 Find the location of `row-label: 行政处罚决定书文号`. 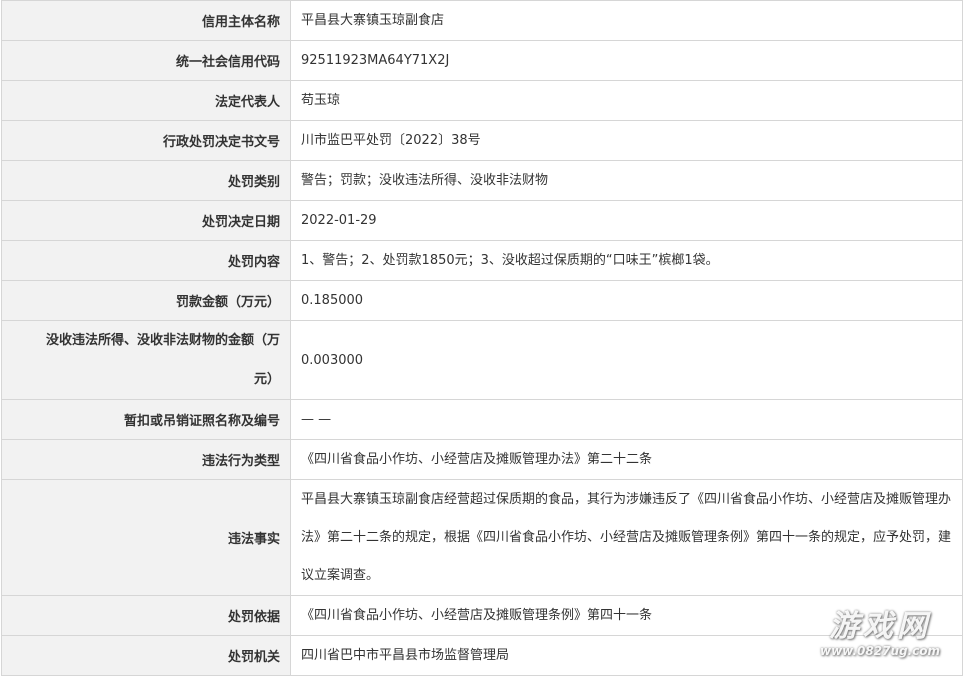

row-label: 行政处罚决定书文号 is located at coordinates (146, 140).